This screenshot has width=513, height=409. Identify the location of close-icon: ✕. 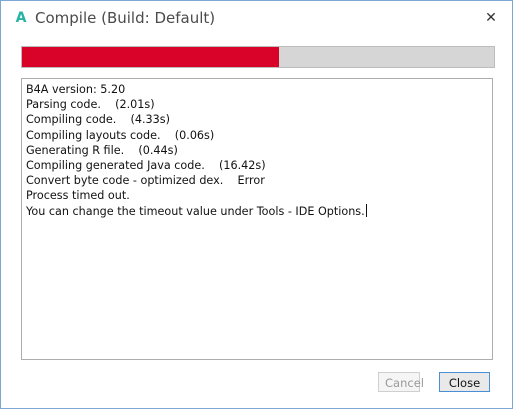
(491, 18).